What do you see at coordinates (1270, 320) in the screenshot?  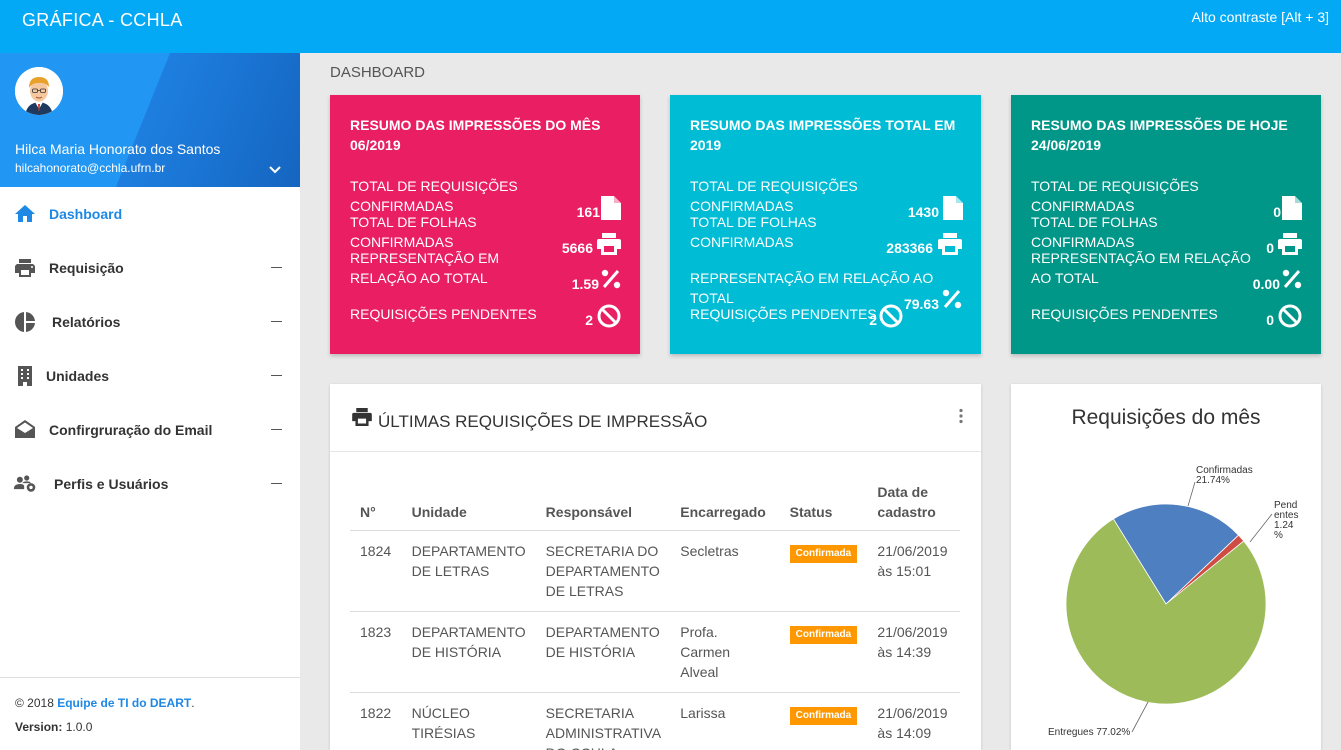 I see `pending-value: 0` at bounding box center [1270, 320].